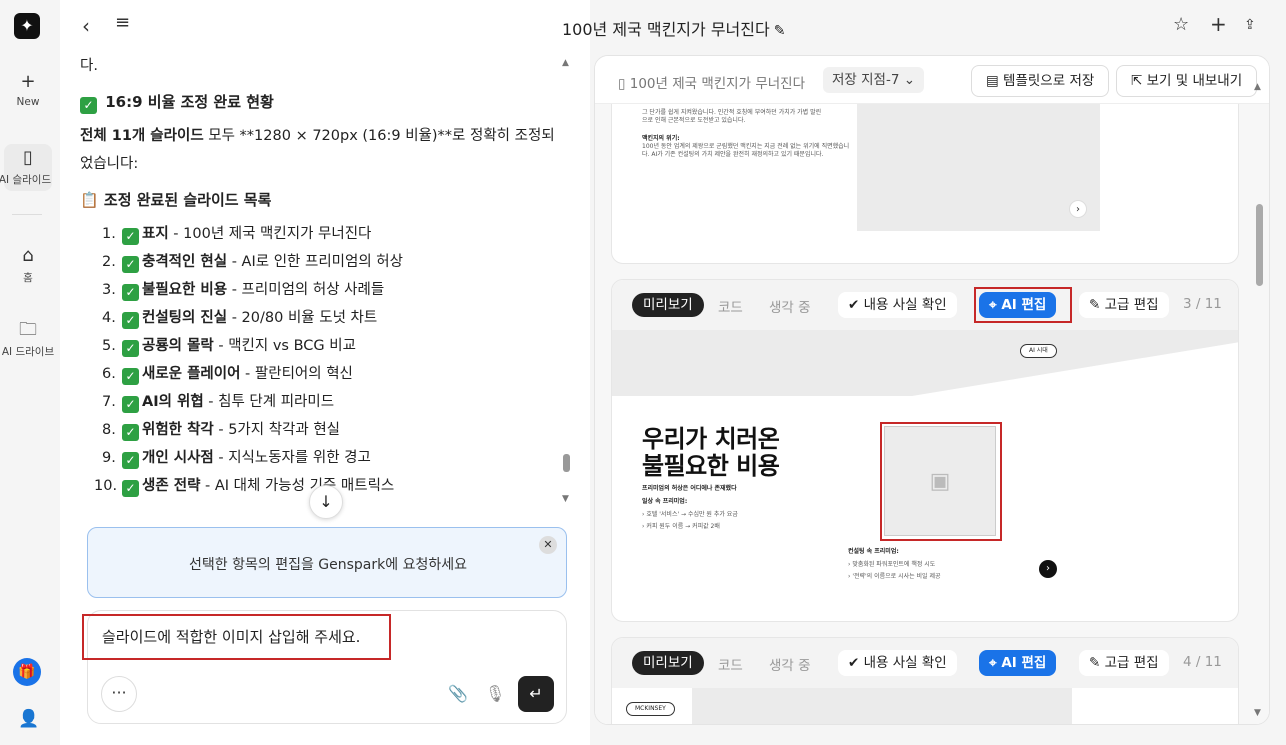 This screenshot has width=1286, height=745. What do you see at coordinates (296, 374) in the screenshot?
I see `item-desc: - 팔란티어의 혁신` at bounding box center [296, 374].